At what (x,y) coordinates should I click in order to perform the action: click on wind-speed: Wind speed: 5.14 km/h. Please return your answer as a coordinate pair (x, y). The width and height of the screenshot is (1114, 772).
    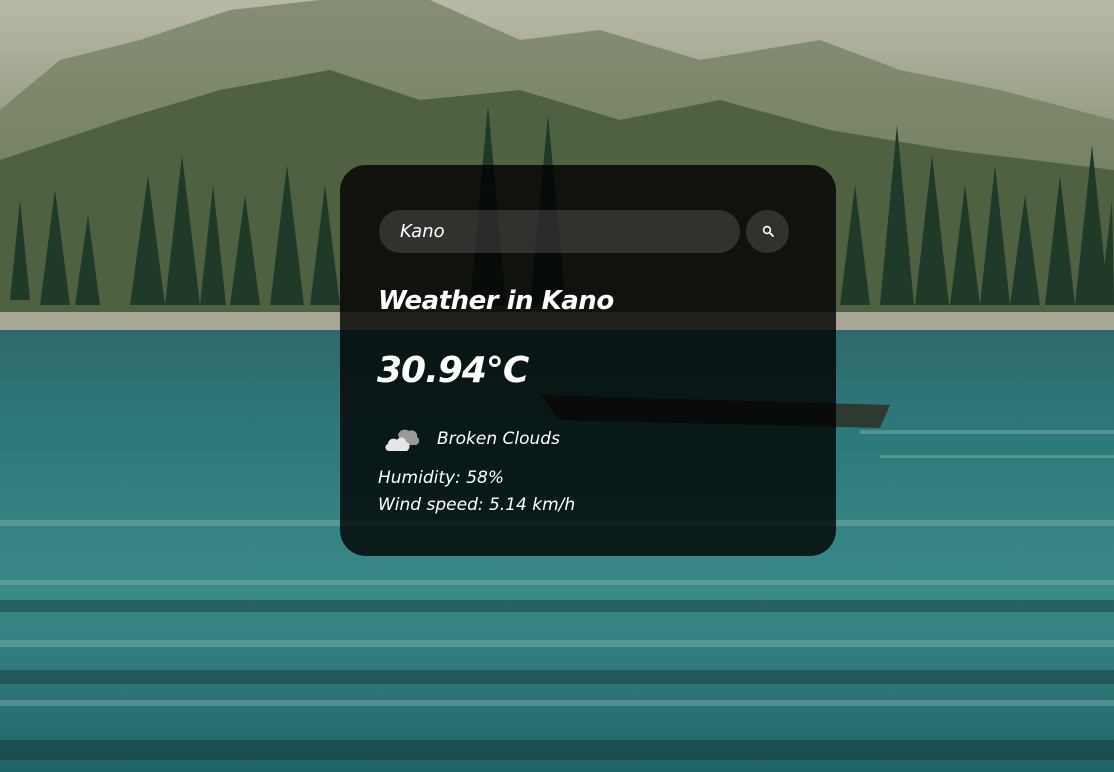
    Looking at the image, I should click on (477, 505).